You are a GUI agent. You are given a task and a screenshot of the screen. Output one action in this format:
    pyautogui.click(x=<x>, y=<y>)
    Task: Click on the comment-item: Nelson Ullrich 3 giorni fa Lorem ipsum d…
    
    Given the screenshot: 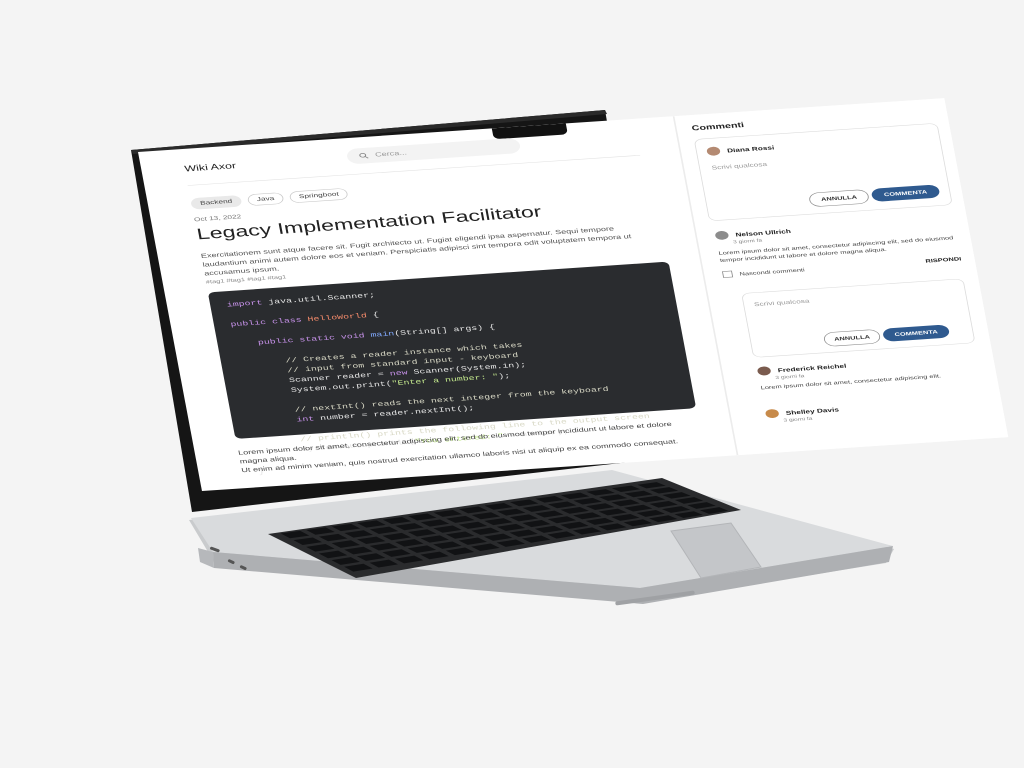 What is the action you would take?
    pyautogui.click(x=838, y=247)
    